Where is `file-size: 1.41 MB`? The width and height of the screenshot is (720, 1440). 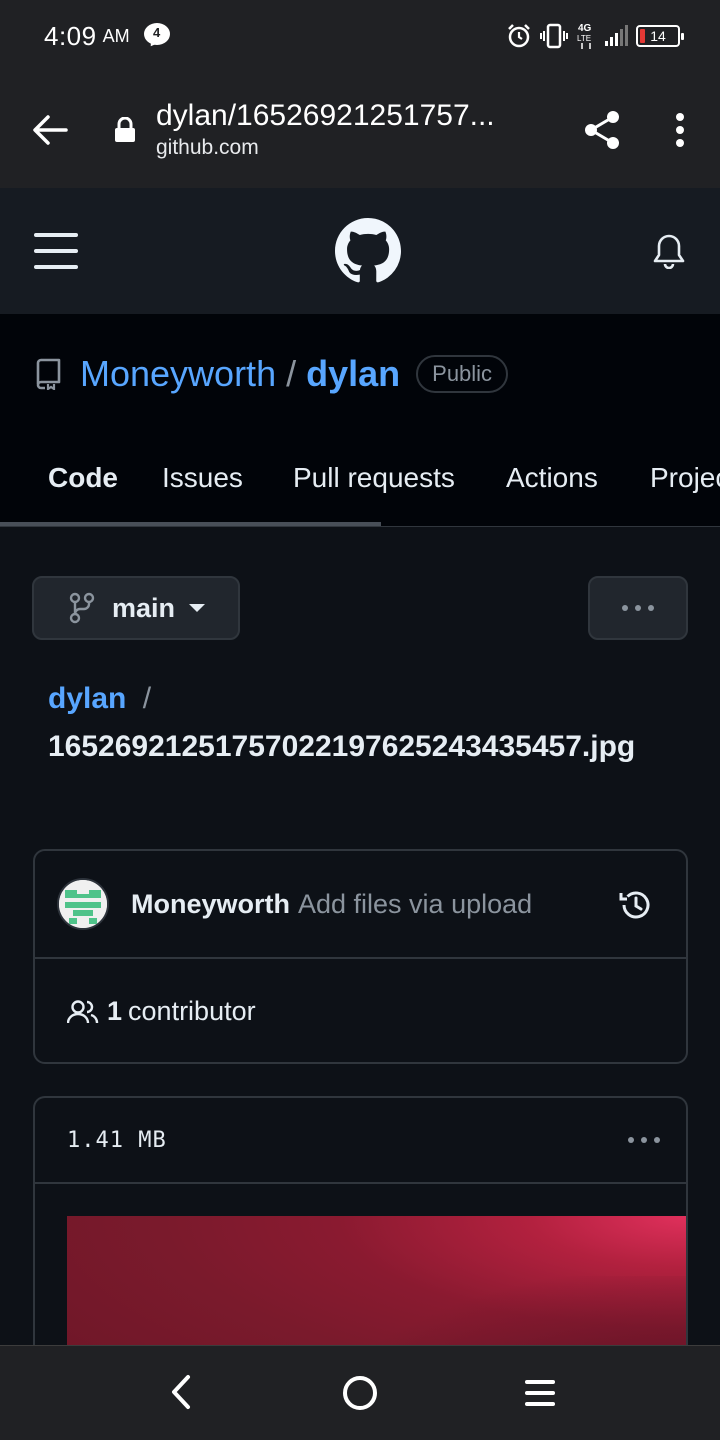 file-size: 1.41 MB is located at coordinates (117, 1140).